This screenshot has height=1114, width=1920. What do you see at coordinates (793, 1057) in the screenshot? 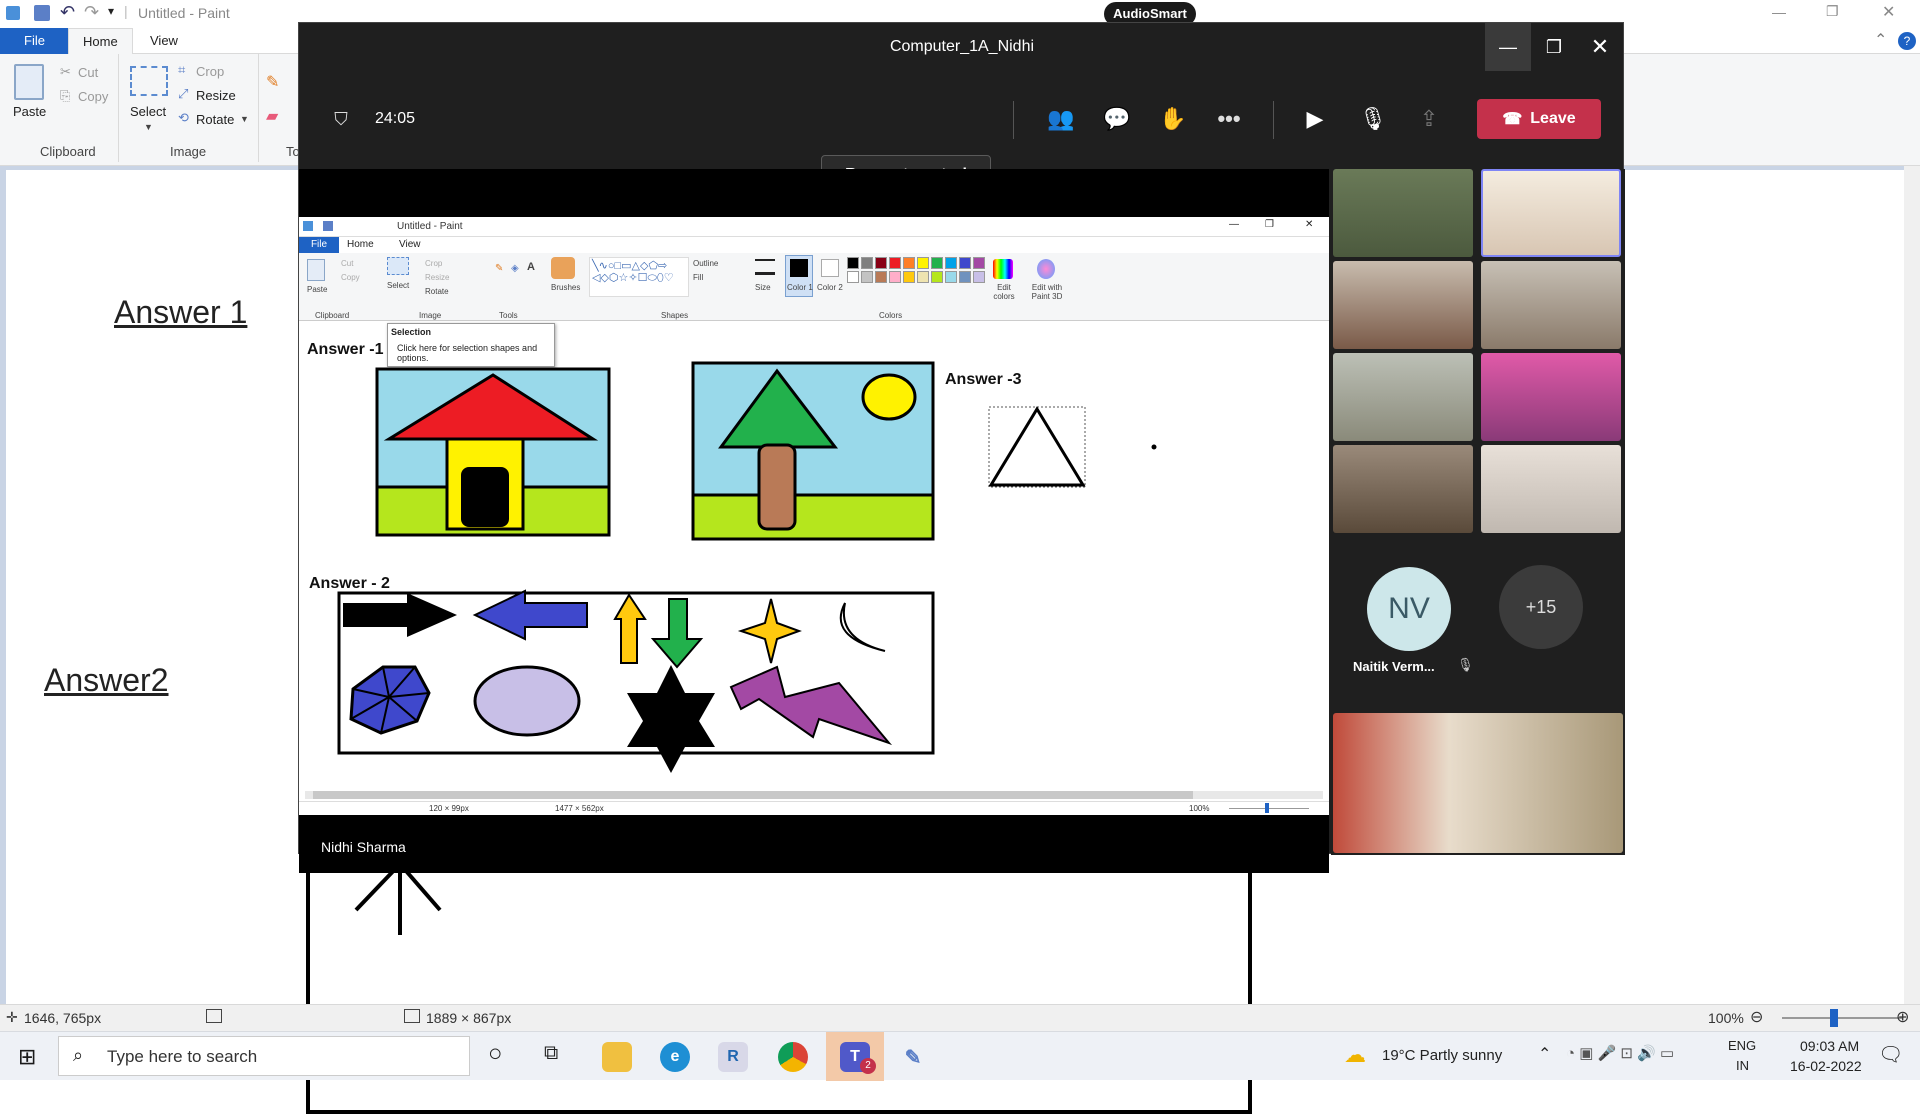
I see `chrome-icon` at bounding box center [793, 1057].